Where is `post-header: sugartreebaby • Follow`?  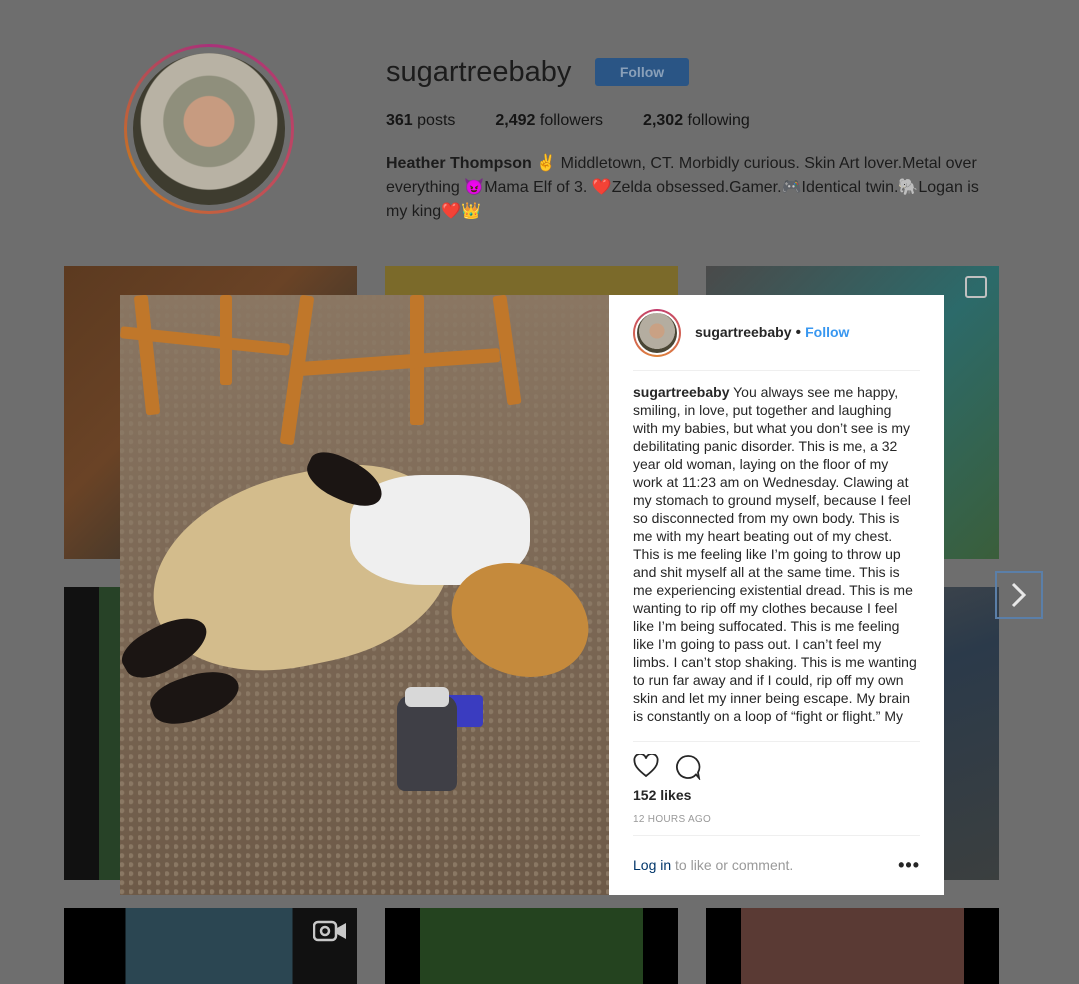
post-header: sugartreebaby • Follow is located at coordinates (776, 333).